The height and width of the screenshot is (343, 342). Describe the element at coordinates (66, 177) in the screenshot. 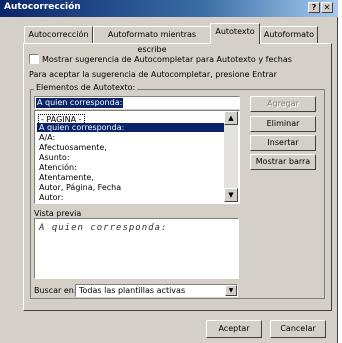

I see `list-item: Atentamente,` at that location.